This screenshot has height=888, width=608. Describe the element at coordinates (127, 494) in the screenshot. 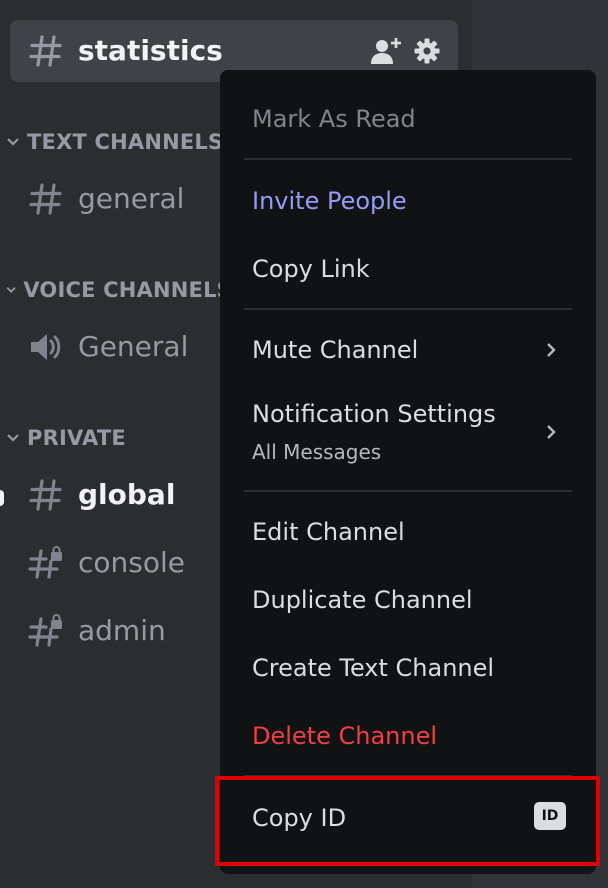

I see `channel-name: global` at that location.